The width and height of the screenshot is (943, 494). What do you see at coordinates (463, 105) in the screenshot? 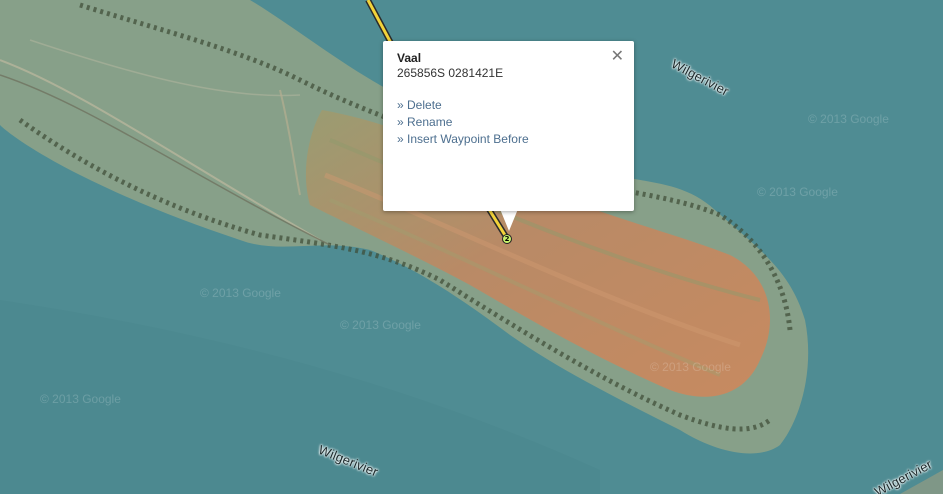
I see `delete-link: » Delete` at bounding box center [463, 105].